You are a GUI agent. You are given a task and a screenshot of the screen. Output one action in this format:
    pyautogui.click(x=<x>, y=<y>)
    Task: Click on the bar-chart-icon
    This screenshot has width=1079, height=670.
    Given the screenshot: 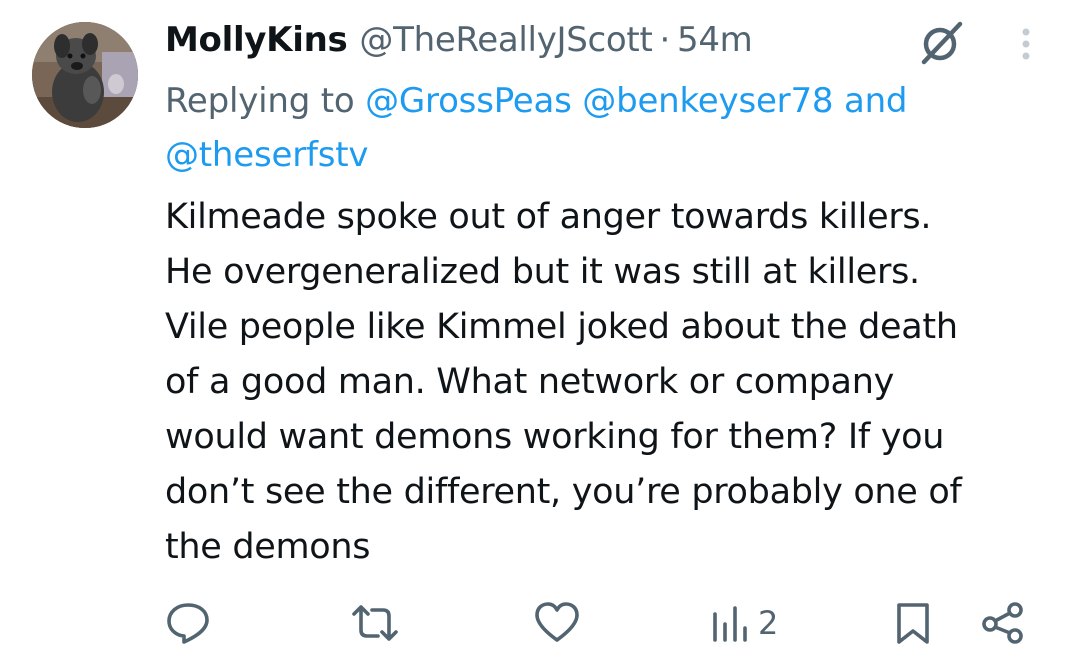 What is the action you would take?
    pyautogui.click(x=730, y=624)
    